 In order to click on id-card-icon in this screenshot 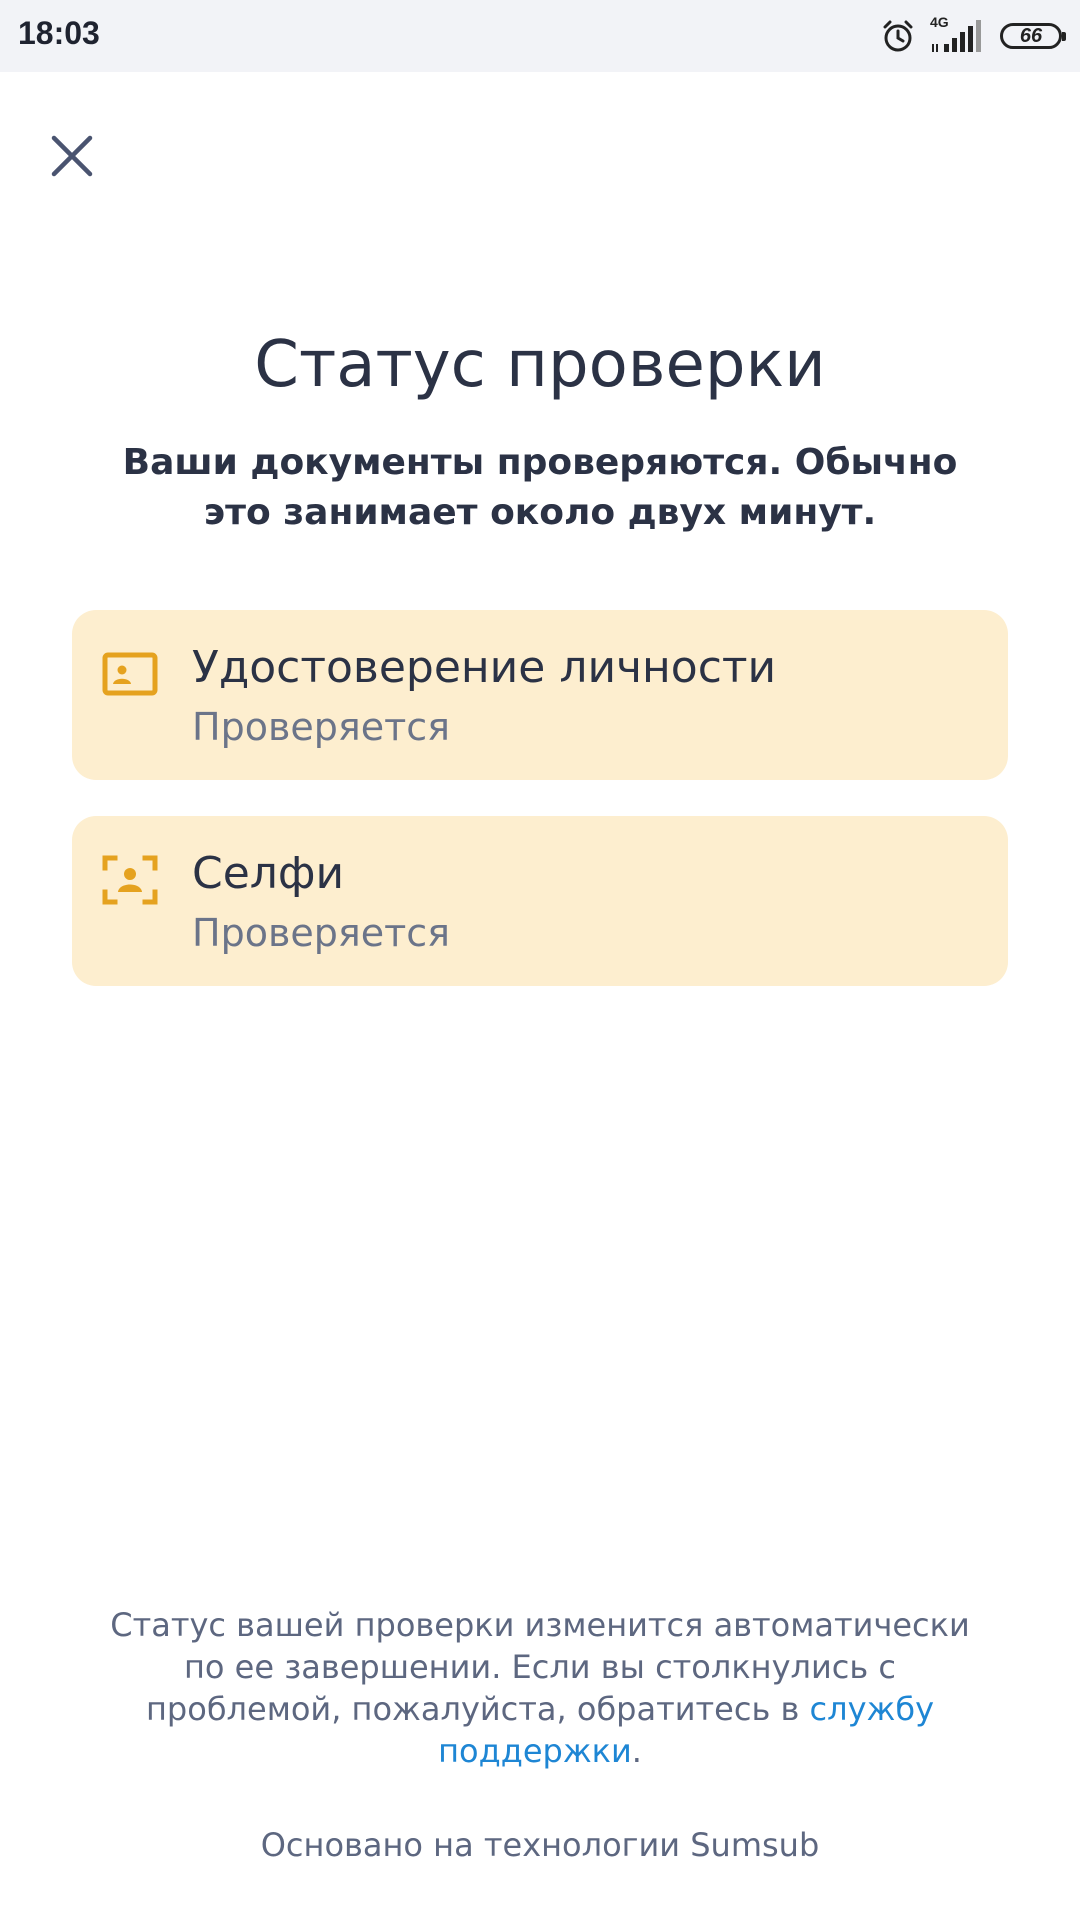, I will do `click(130, 674)`.